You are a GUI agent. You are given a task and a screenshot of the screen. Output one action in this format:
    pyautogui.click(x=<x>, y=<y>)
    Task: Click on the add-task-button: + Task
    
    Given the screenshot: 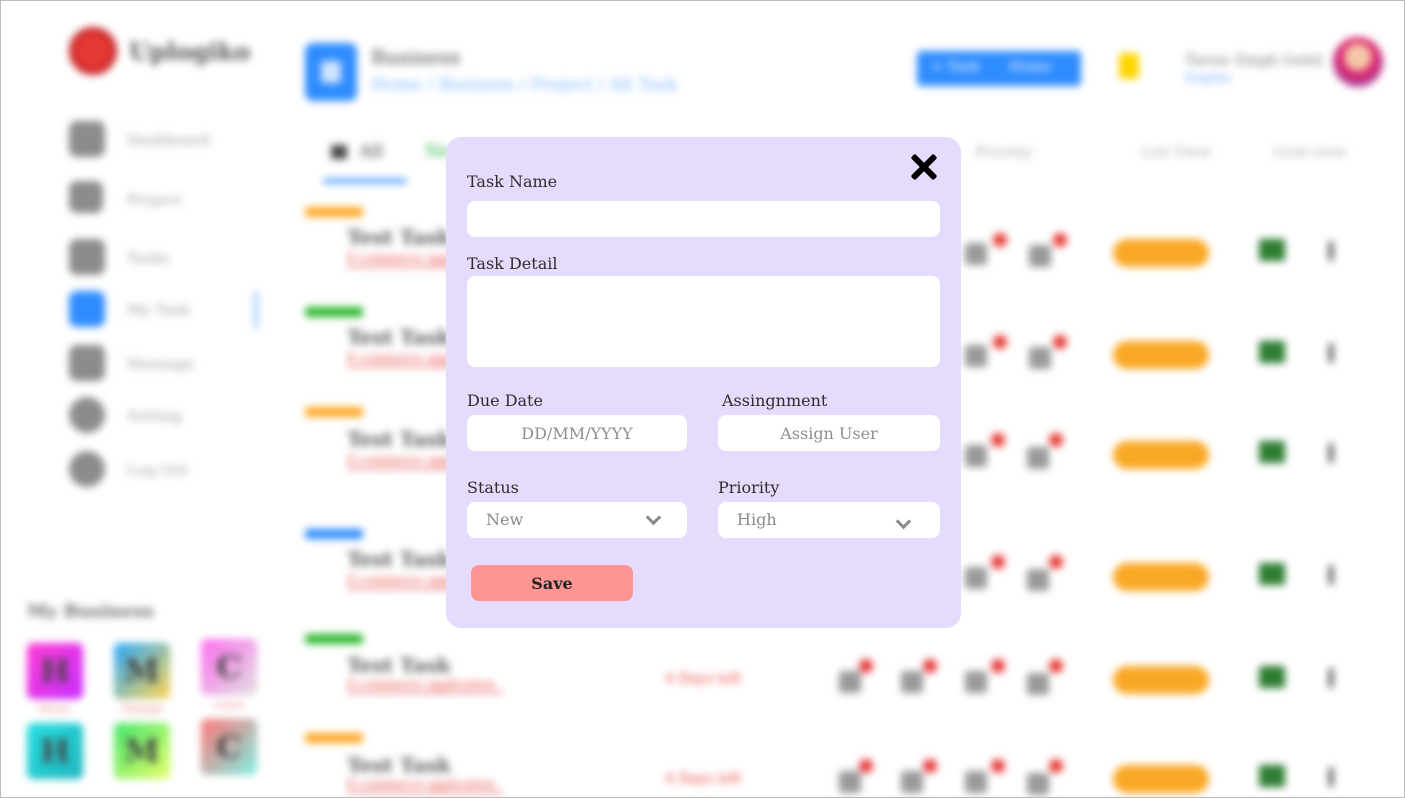 What is the action you would take?
    pyautogui.click(x=955, y=67)
    